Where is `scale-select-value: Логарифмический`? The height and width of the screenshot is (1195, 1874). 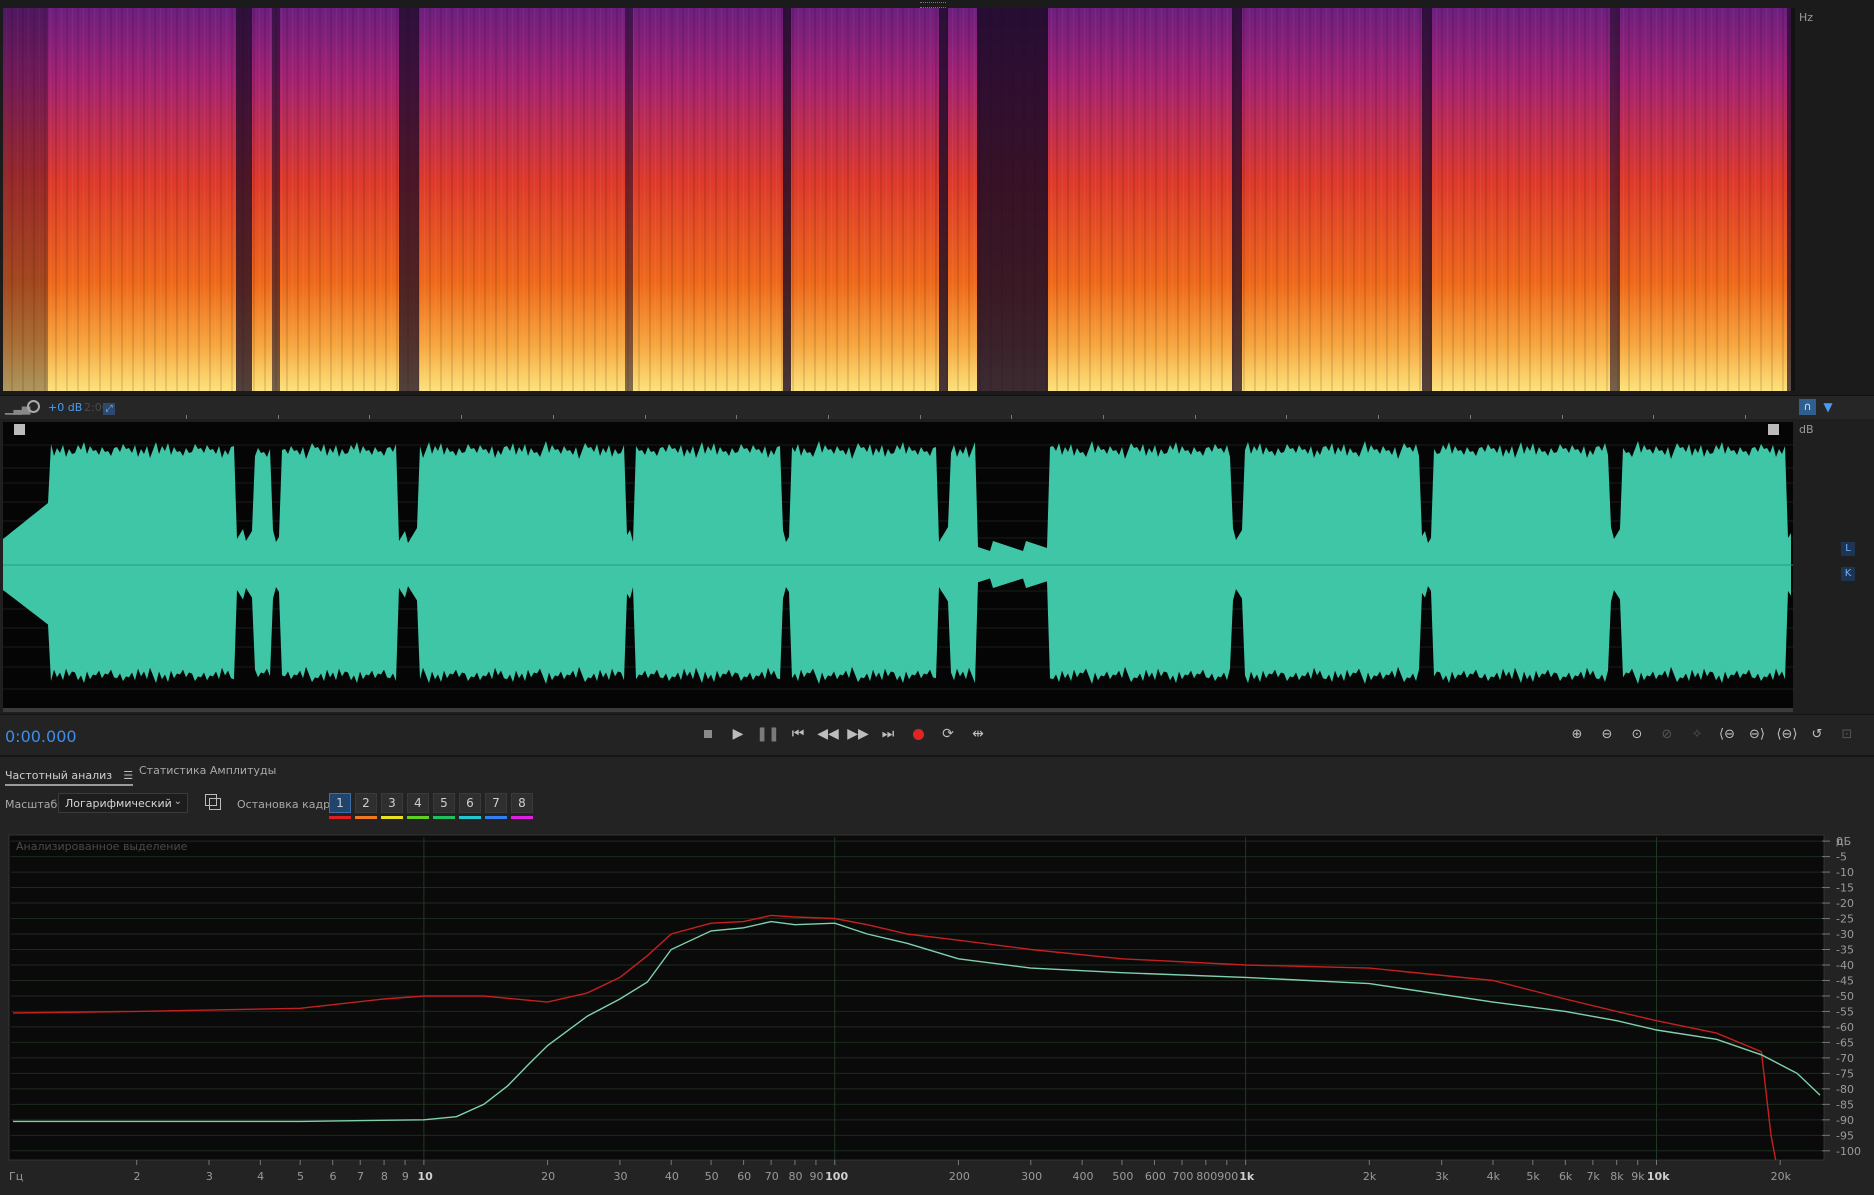
scale-select-value: Логарифмический is located at coordinates (118, 803).